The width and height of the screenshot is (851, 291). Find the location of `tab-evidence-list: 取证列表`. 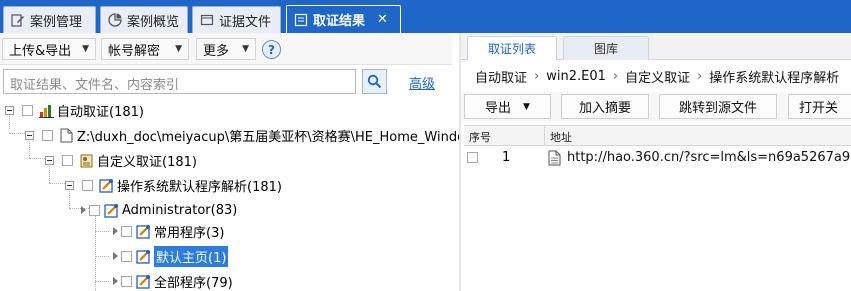

tab-evidence-list: 取证列表 is located at coordinates (512, 48).